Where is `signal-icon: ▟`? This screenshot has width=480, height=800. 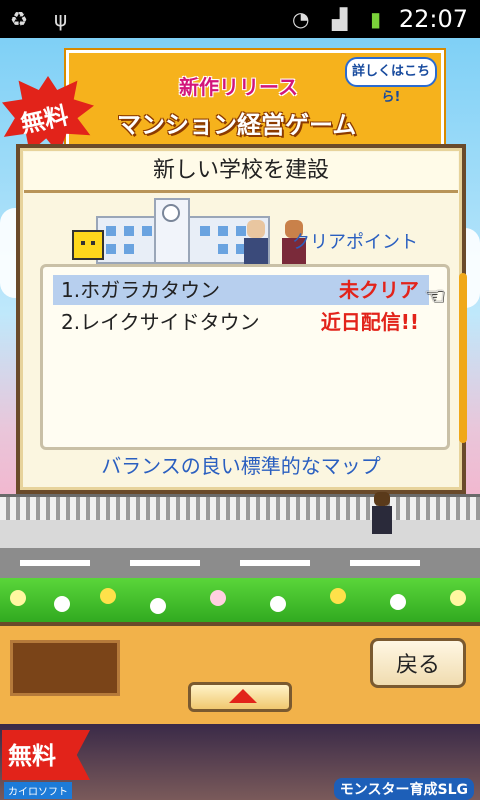 signal-icon: ▟ is located at coordinates (340, 19).